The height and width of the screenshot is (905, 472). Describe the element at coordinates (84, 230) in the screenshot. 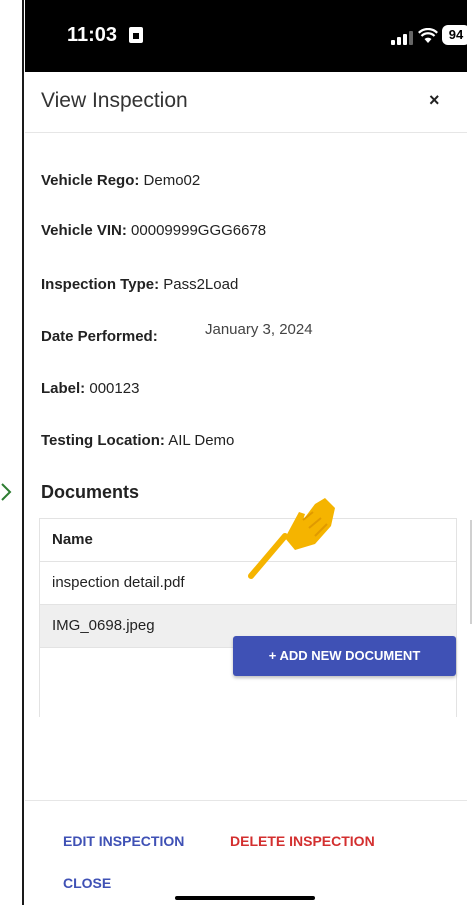

I see `vehicle-vin-label: Vehicle VIN:` at that location.